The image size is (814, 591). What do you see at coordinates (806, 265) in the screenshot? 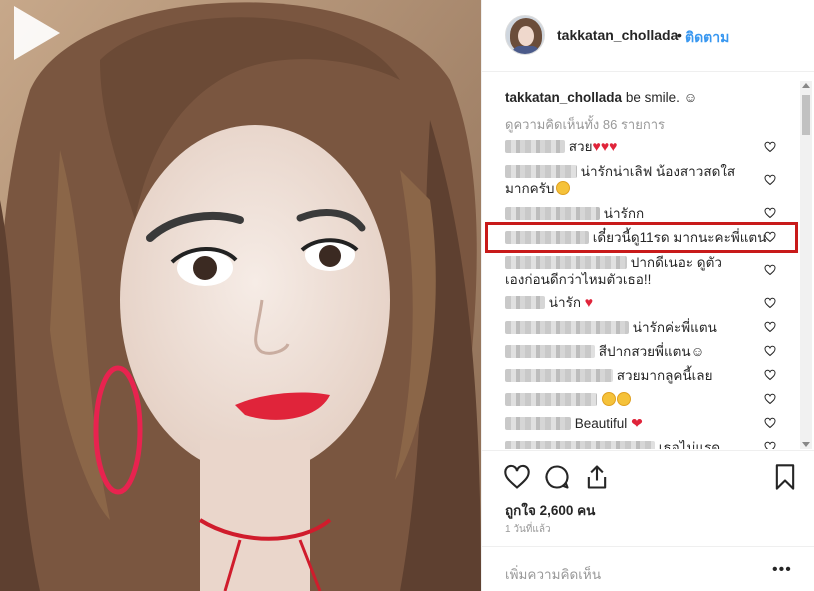
I see `comments-scrollbar` at bounding box center [806, 265].